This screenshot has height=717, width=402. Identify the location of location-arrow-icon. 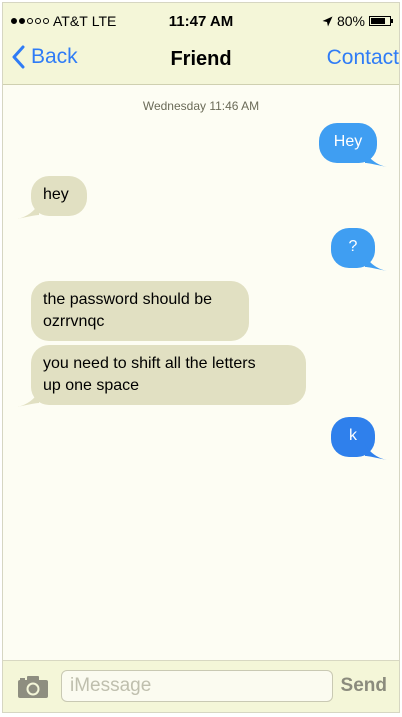
(327, 21).